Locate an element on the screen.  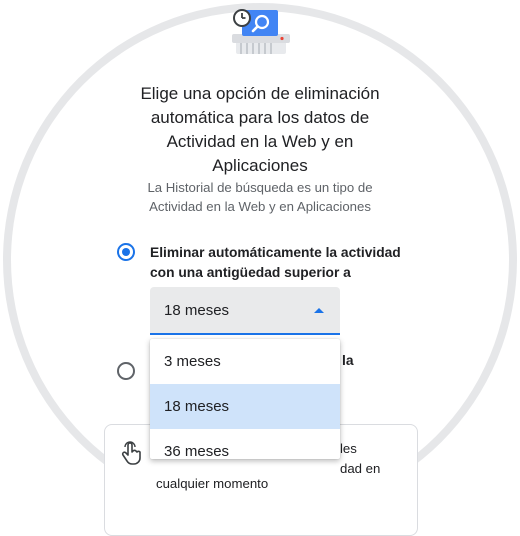
period-dropdown-menu: 3 meses 18 meses 36 meses is located at coordinates (245, 399).